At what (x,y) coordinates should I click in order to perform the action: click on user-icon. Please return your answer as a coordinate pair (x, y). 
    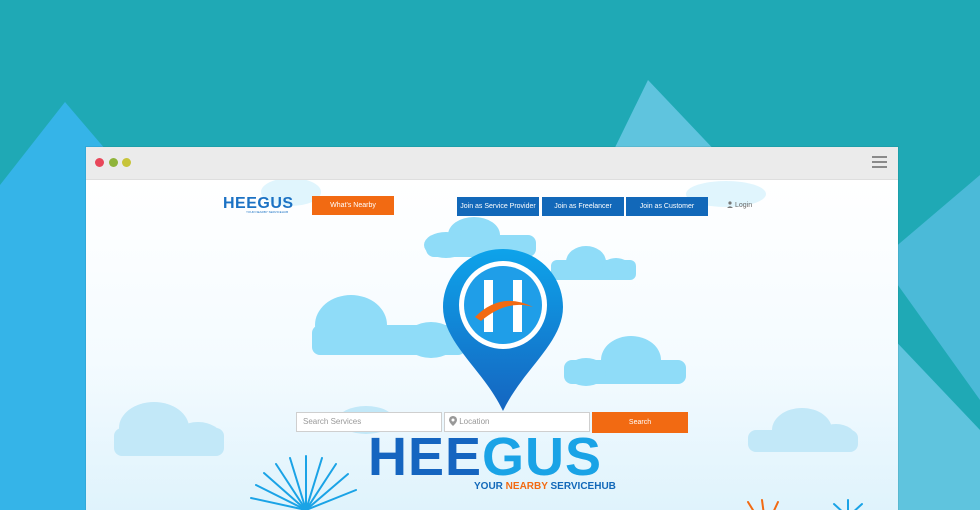
    Looking at the image, I should click on (730, 204).